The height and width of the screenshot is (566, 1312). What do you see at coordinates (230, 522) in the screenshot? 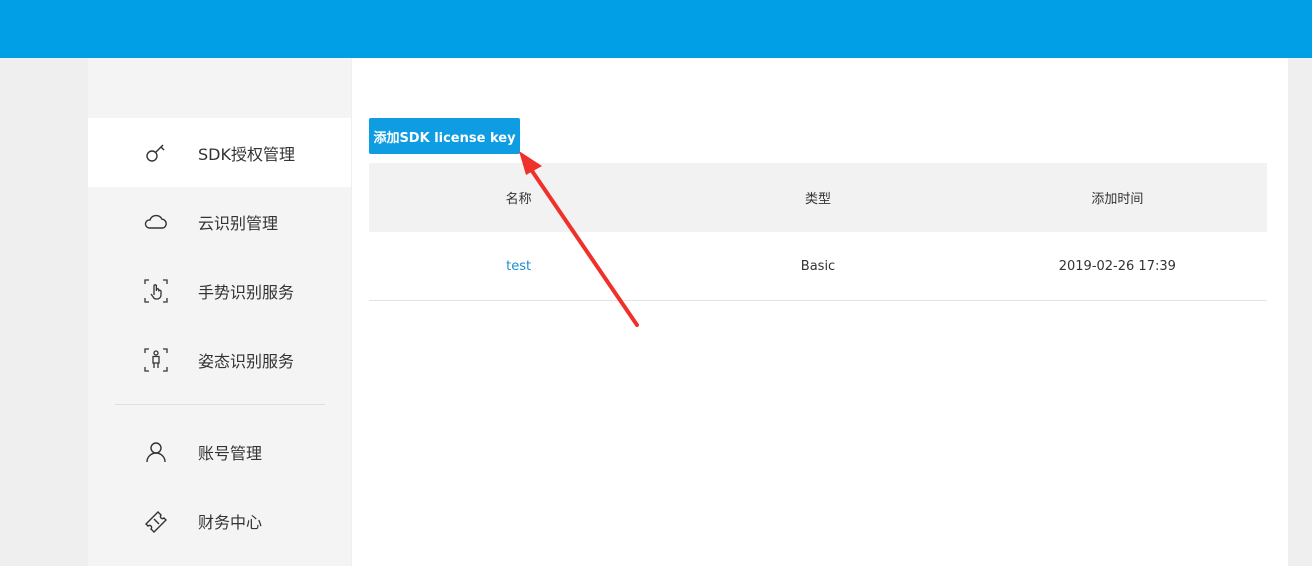
I see `sidebar-item-label: 财务中心` at bounding box center [230, 522].